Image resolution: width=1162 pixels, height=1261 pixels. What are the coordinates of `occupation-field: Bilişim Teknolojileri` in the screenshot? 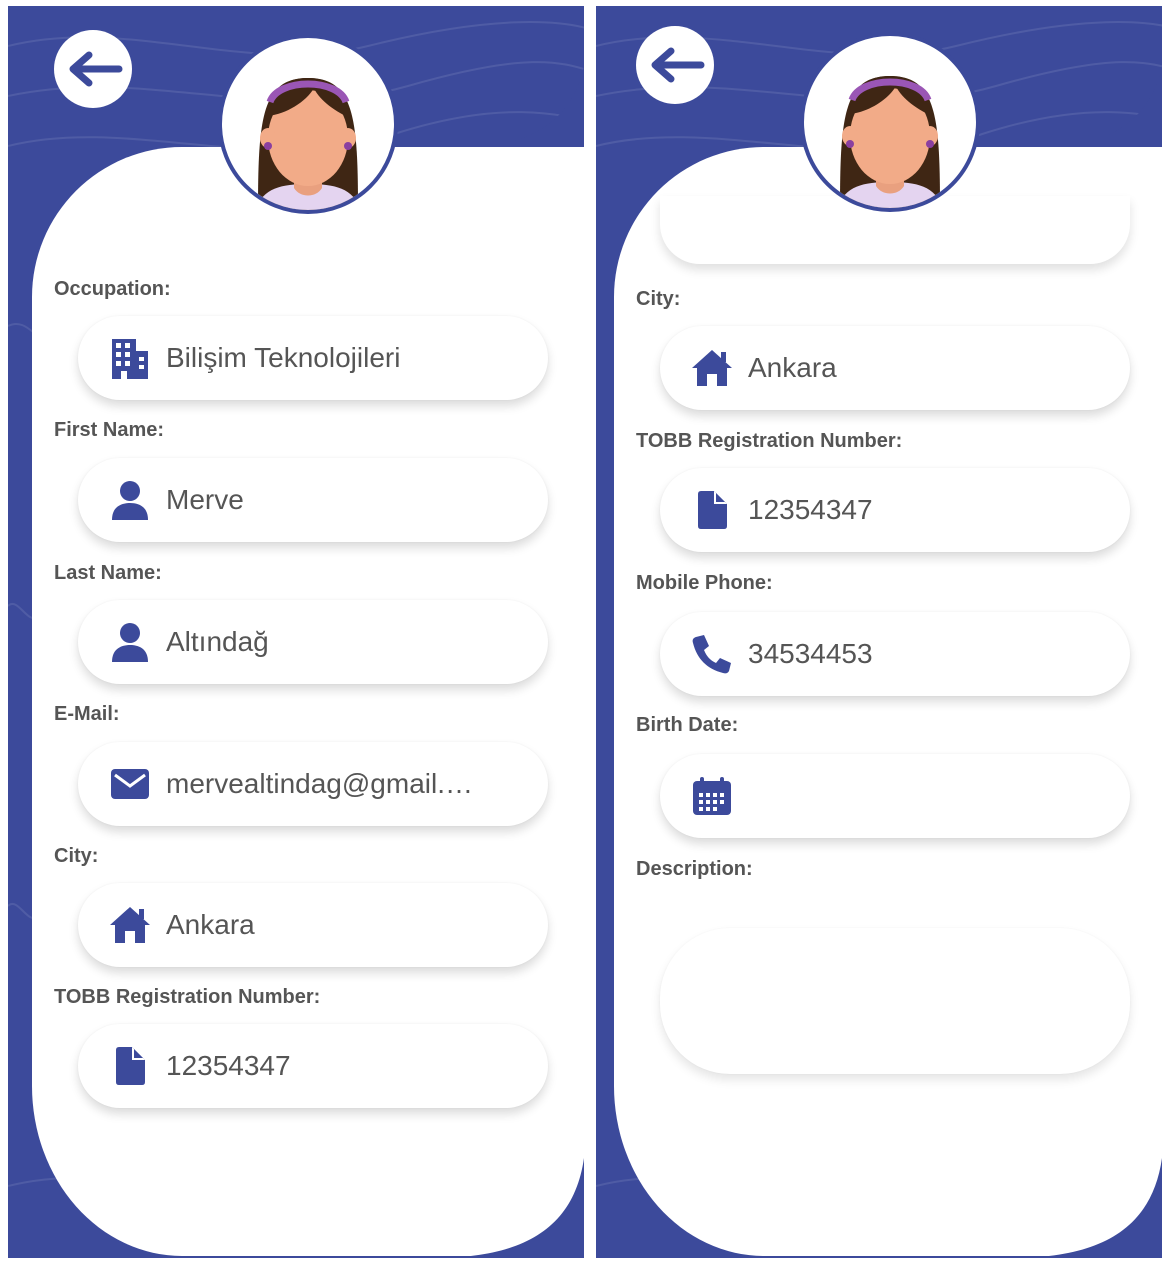 It's located at (313, 358).